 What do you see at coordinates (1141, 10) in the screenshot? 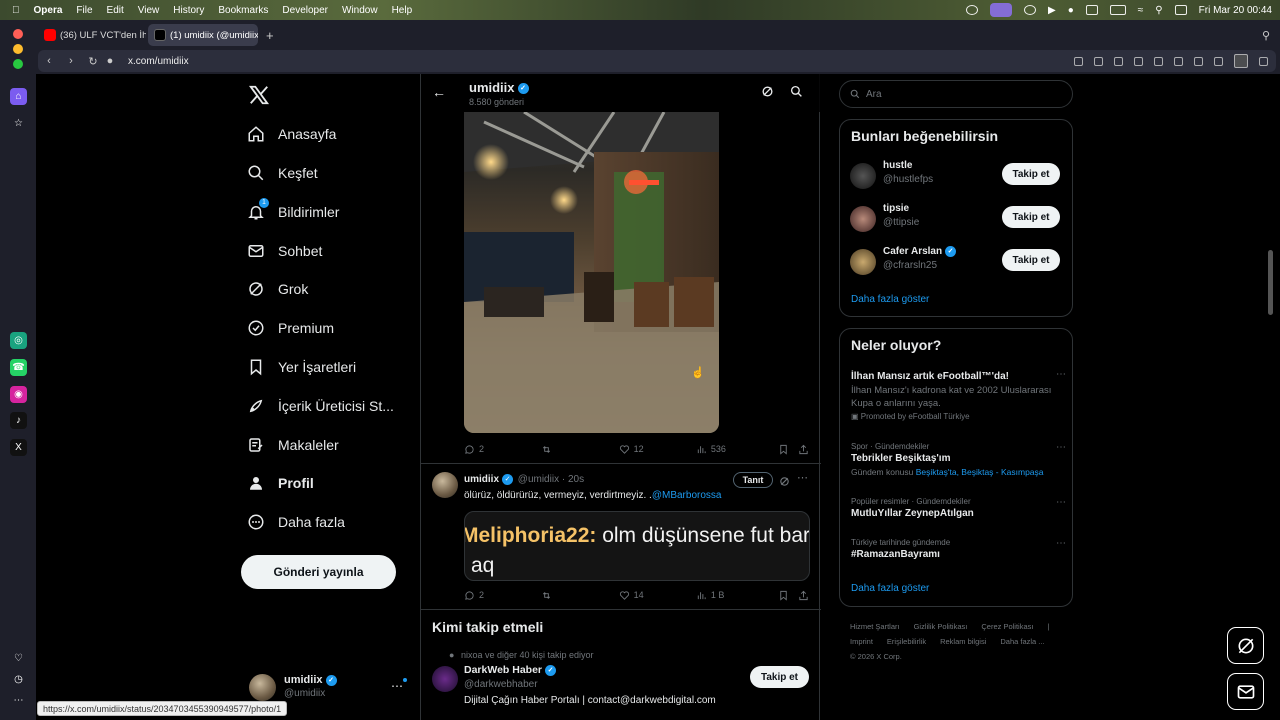
I see `wifi-icon: ≈` at bounding box center [1141, 10].